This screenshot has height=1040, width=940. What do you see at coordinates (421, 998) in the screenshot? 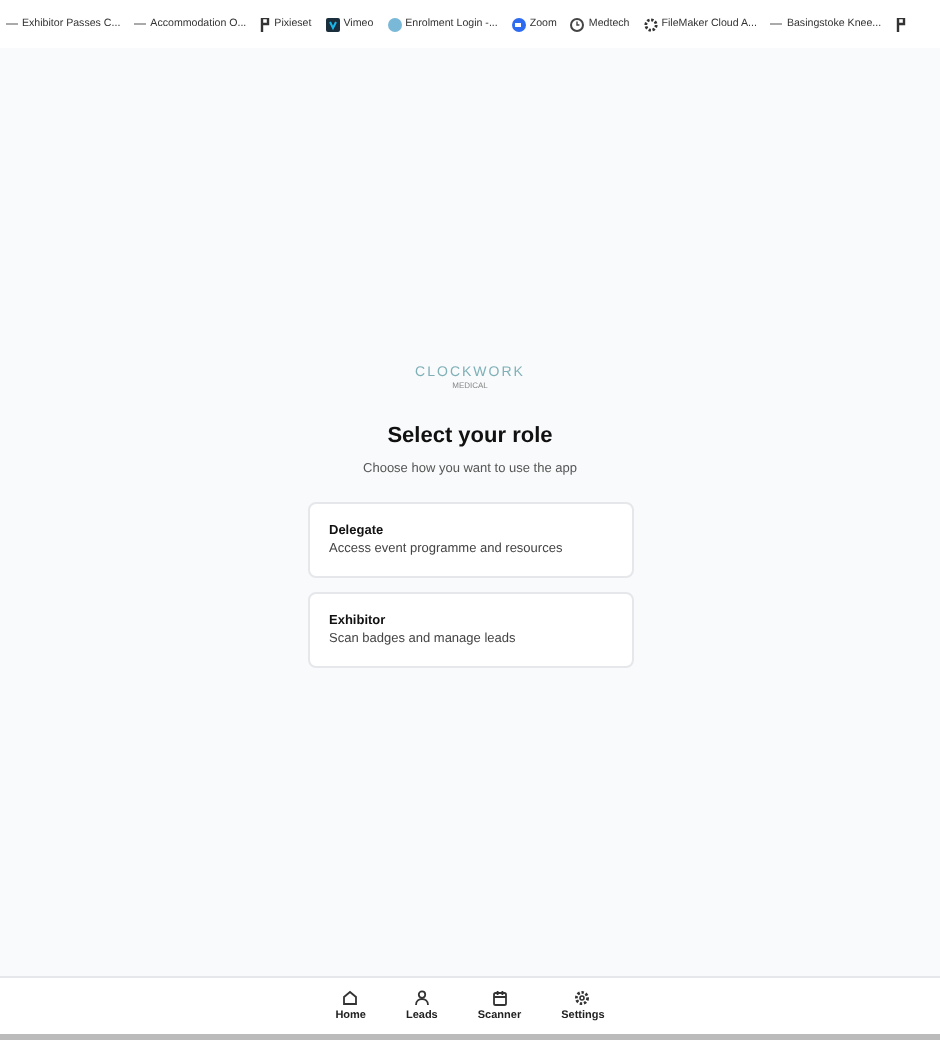
I see `person-icon` at bounding box center [421, 998].